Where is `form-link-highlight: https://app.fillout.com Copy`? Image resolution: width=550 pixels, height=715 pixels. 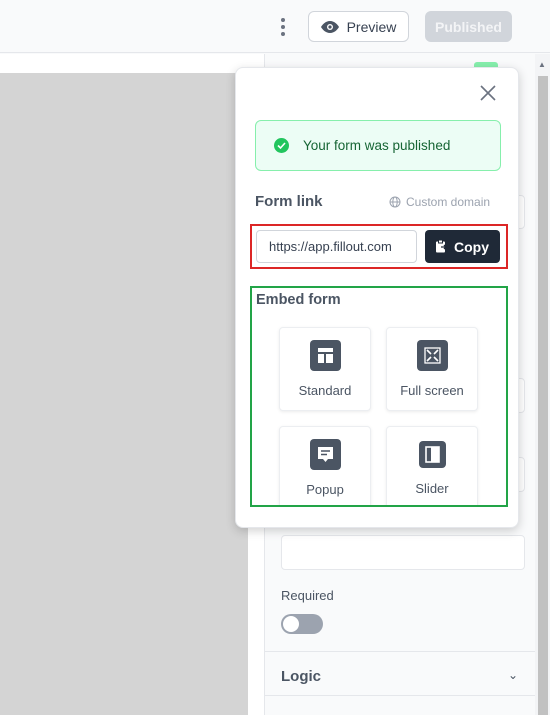
form-link-highlight: https://app.fillout.com Copy is located at coordinates (379, 246).